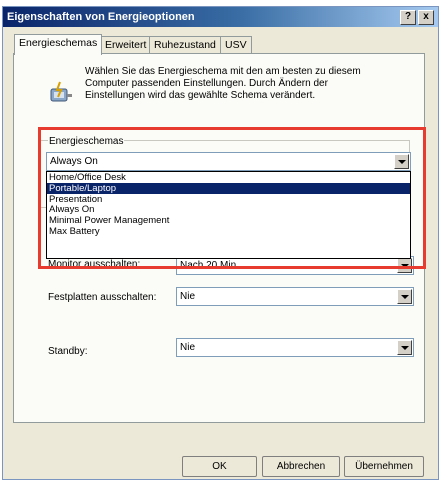  What do you see at coordinates (58, 44) in the screenshot?
I see `tab-energieschemas: Energieschemas` at bounding box center [58, 44].